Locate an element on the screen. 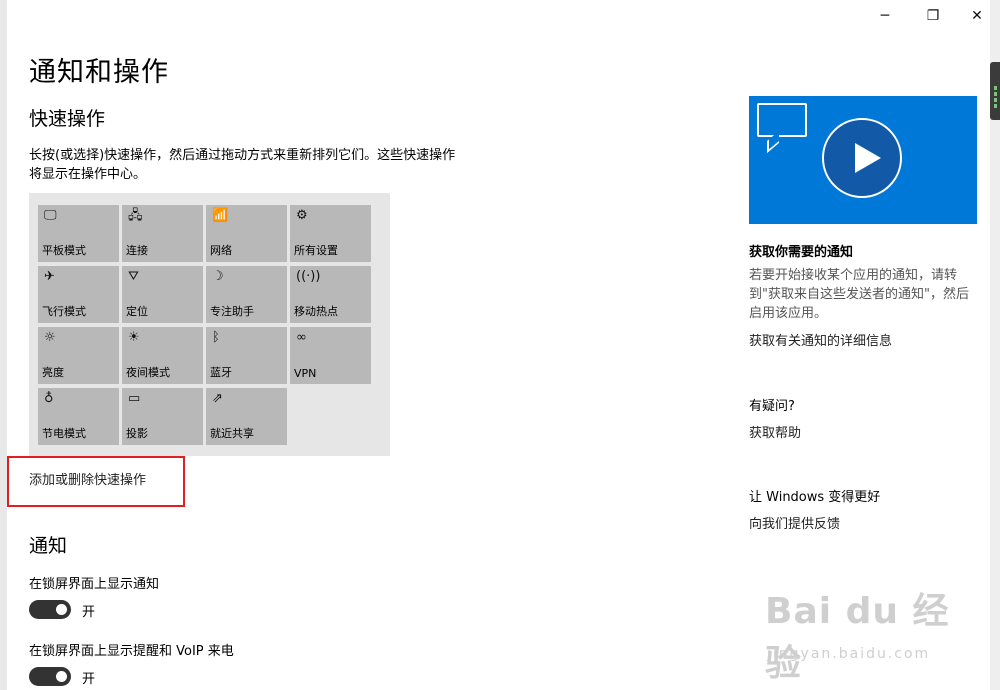 The width and height of the screenshot is (1000, 690). get-notifications-text: 若要开始接收某个应用的通知，请转到"获取来自这些发送者的通知"，然后启用该应用。 is located at coordinates (859, 294).